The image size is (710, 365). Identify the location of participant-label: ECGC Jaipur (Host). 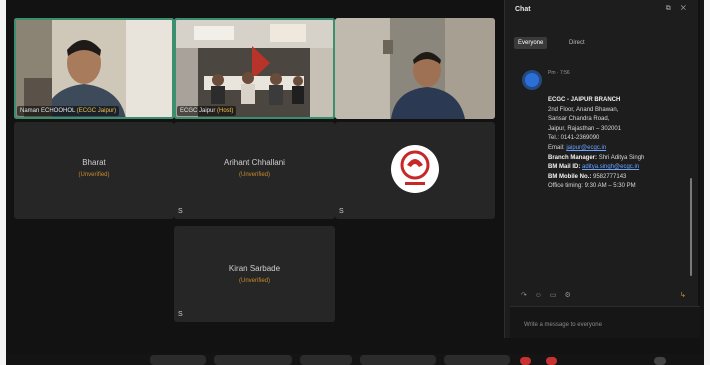
(207, 111).